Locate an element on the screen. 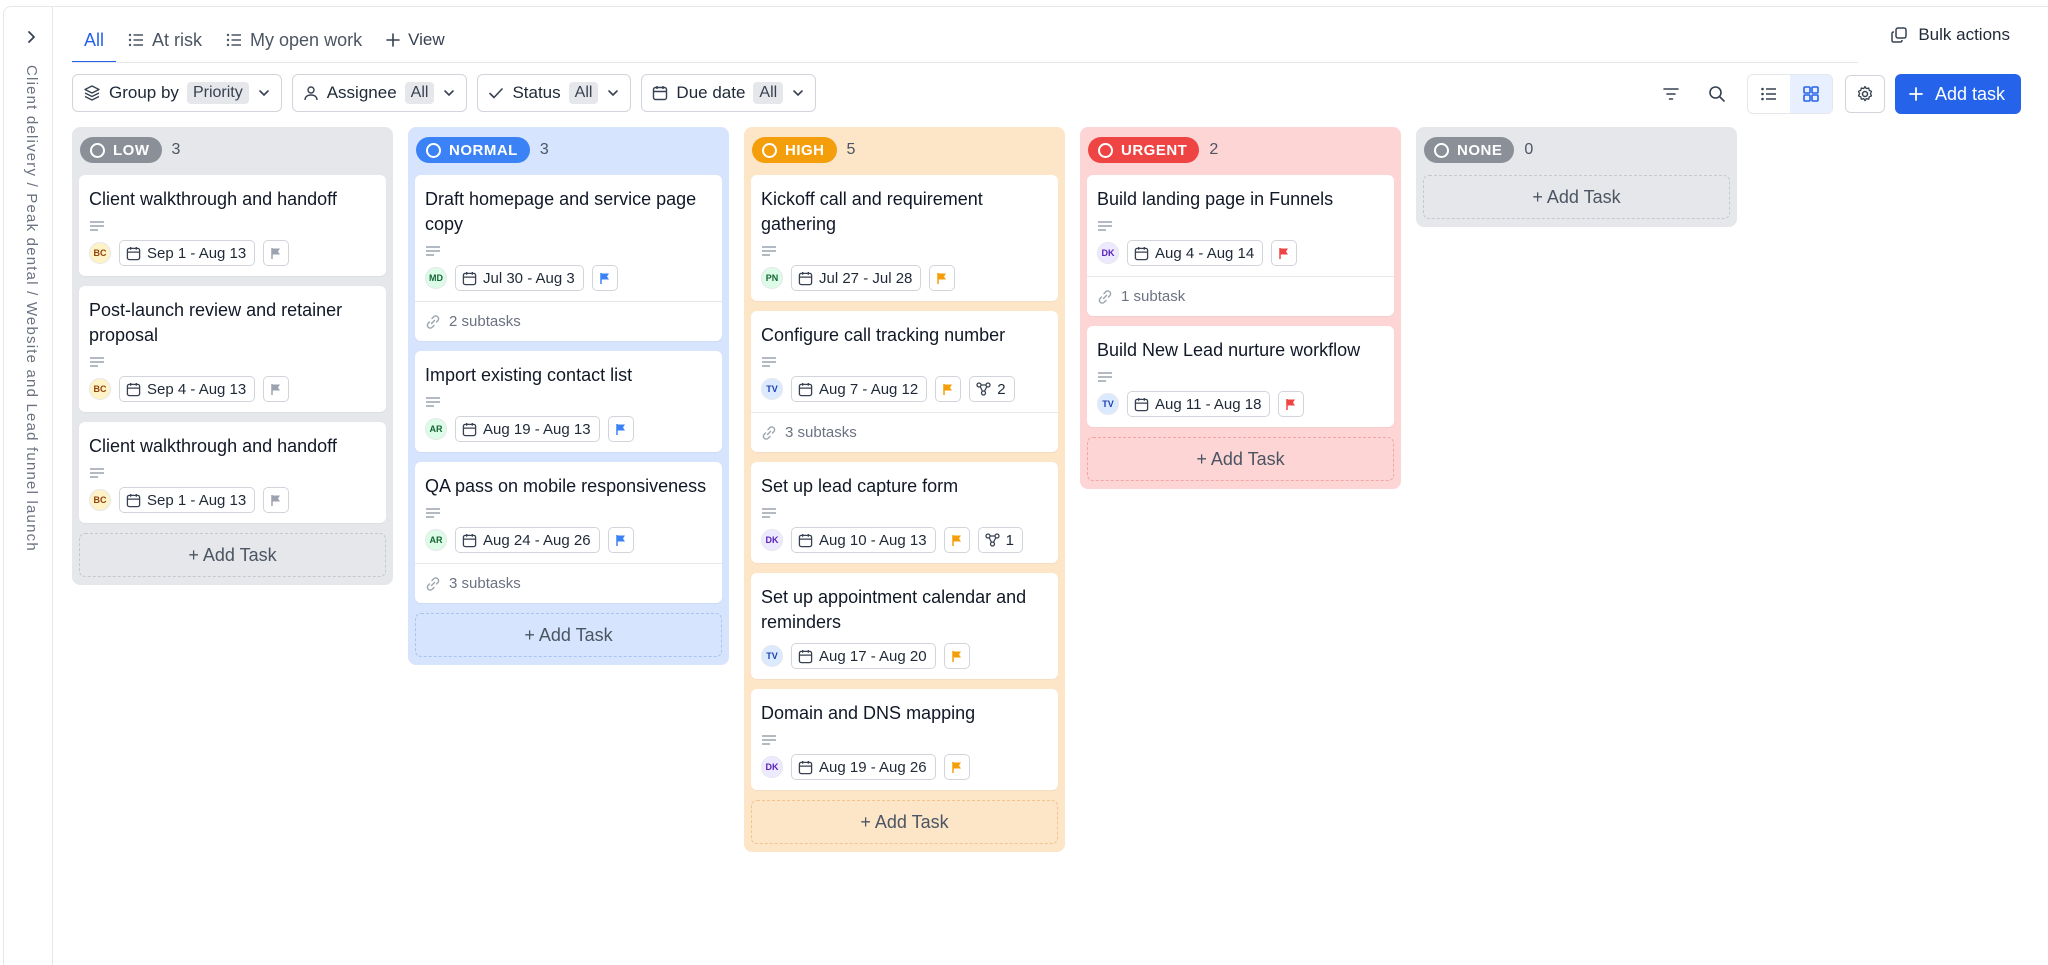 The width and height of the screenshot is (2048, 965). filter-value: All is located at coordinates (768, 93).